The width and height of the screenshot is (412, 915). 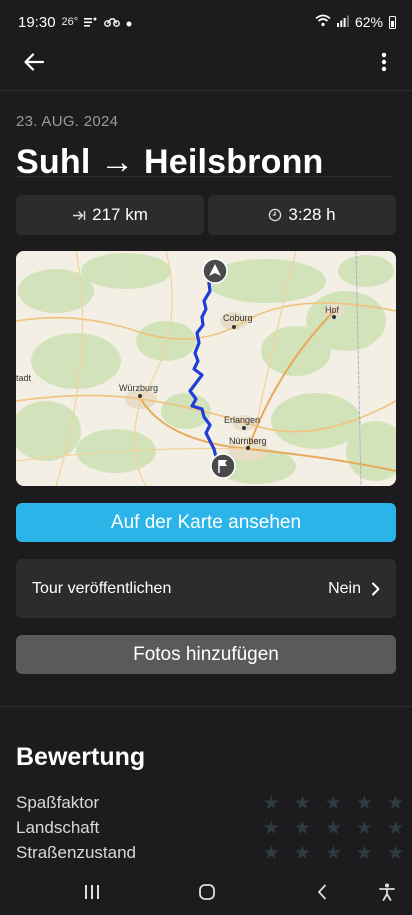 I want to click on recent-apps-button, so click(x=92, y=892).